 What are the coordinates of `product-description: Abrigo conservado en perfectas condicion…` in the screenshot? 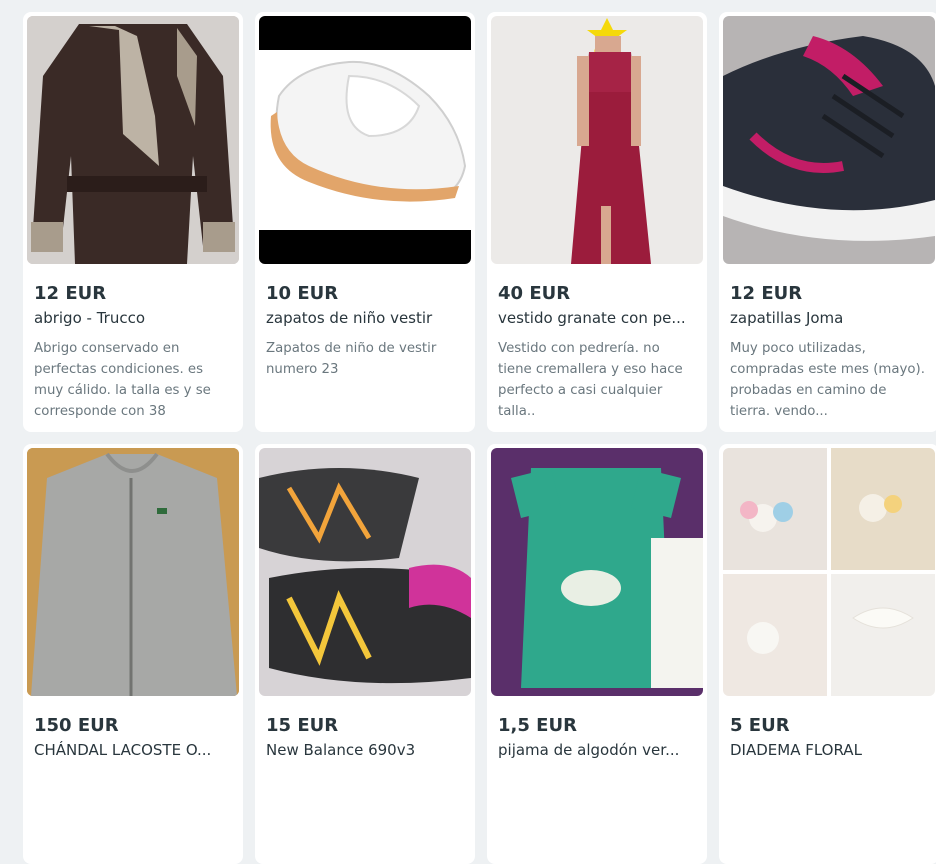 It's located at (122, 380).